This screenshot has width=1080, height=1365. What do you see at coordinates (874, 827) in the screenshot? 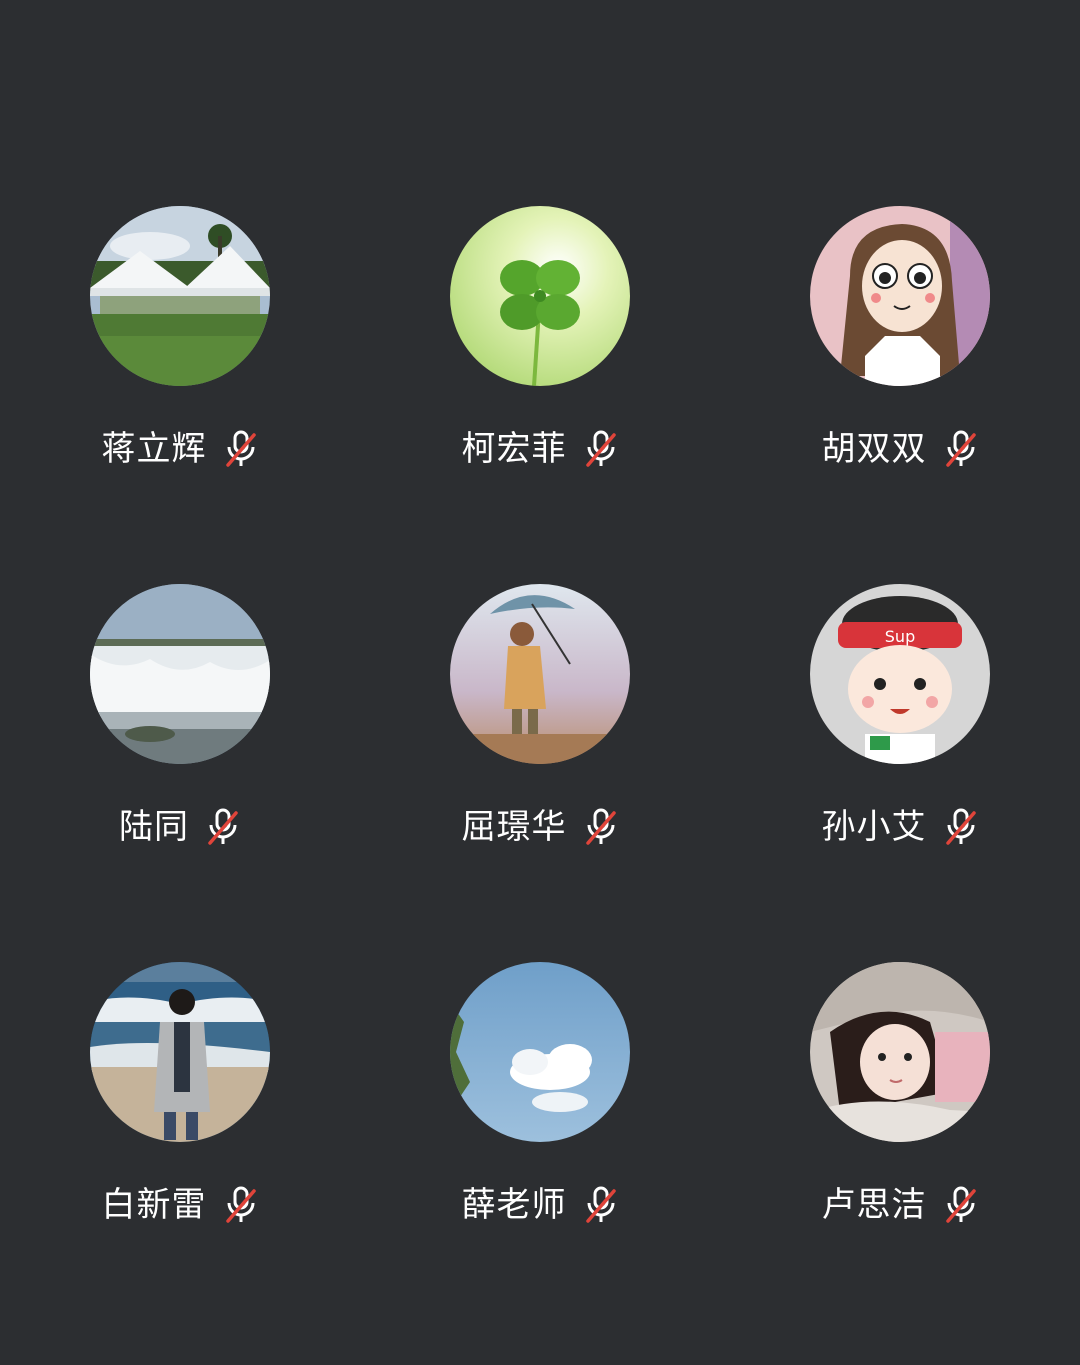
I see `participant-name: 孙小艾` at bounding box center [874, 827].